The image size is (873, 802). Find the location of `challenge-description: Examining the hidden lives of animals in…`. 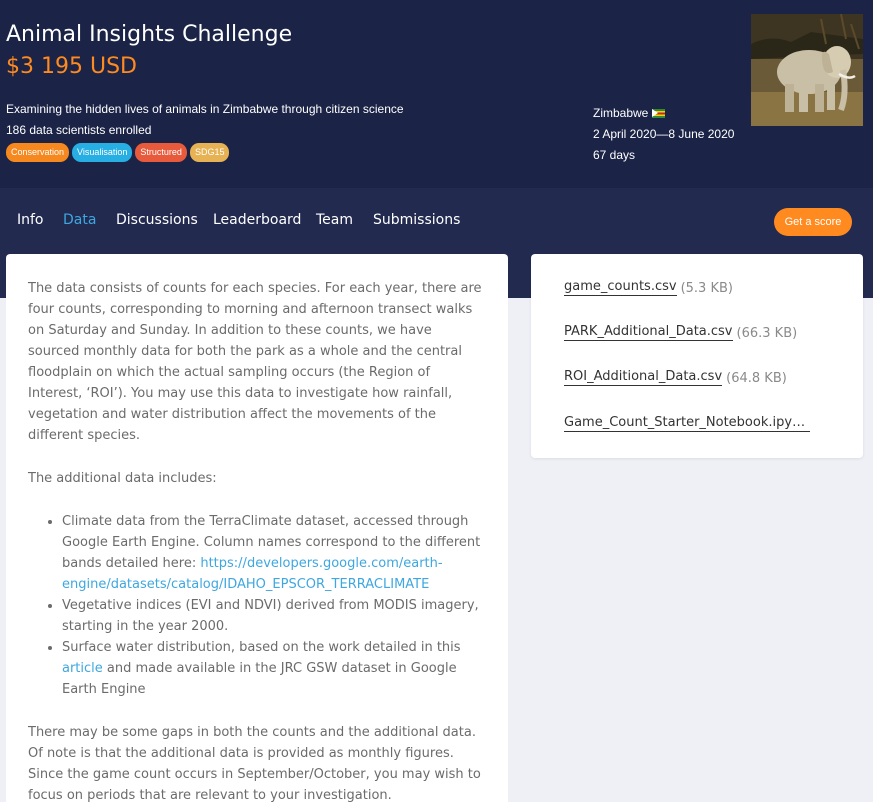

challenge-description: Examining the hidden lives of animals in… is located at coordinates (205, 109).